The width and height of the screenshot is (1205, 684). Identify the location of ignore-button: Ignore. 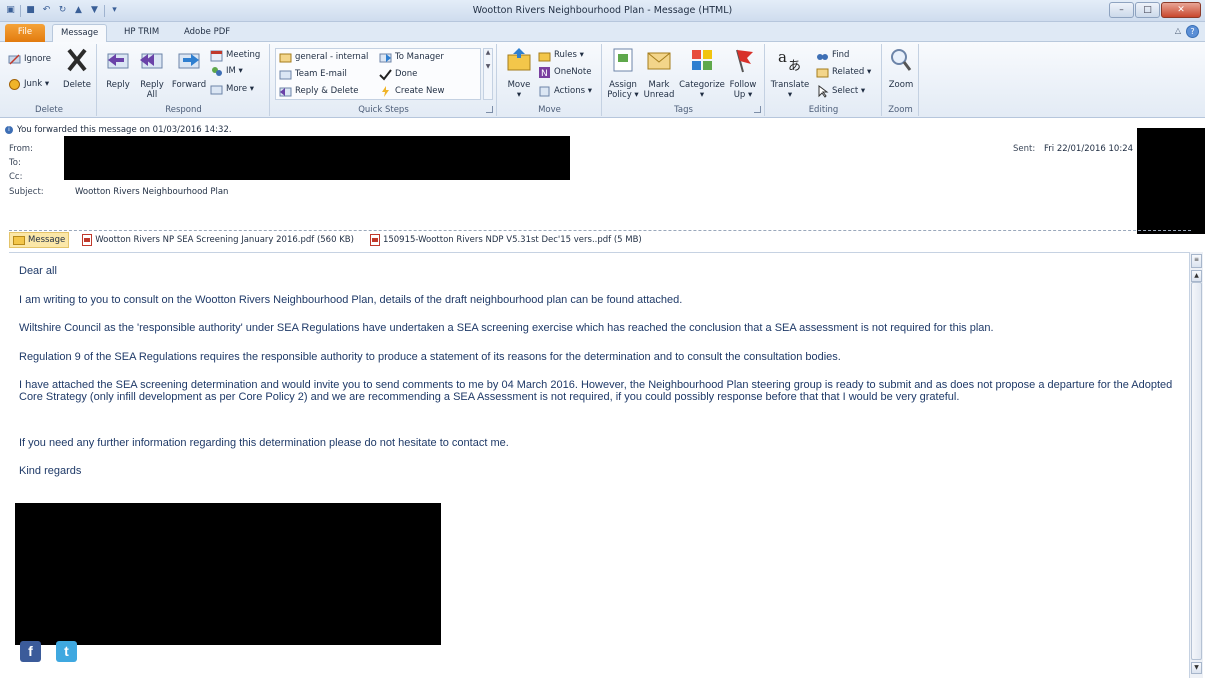
(29, 59).